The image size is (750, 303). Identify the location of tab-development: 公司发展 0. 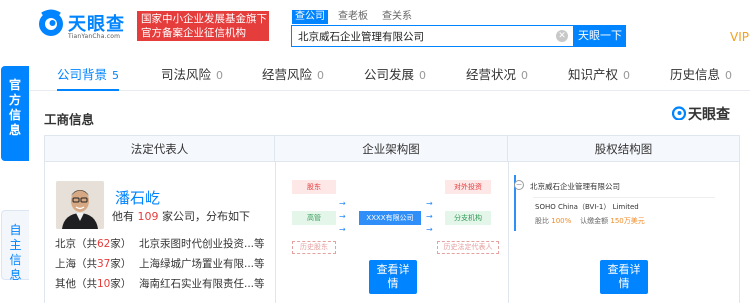
(395, 74).